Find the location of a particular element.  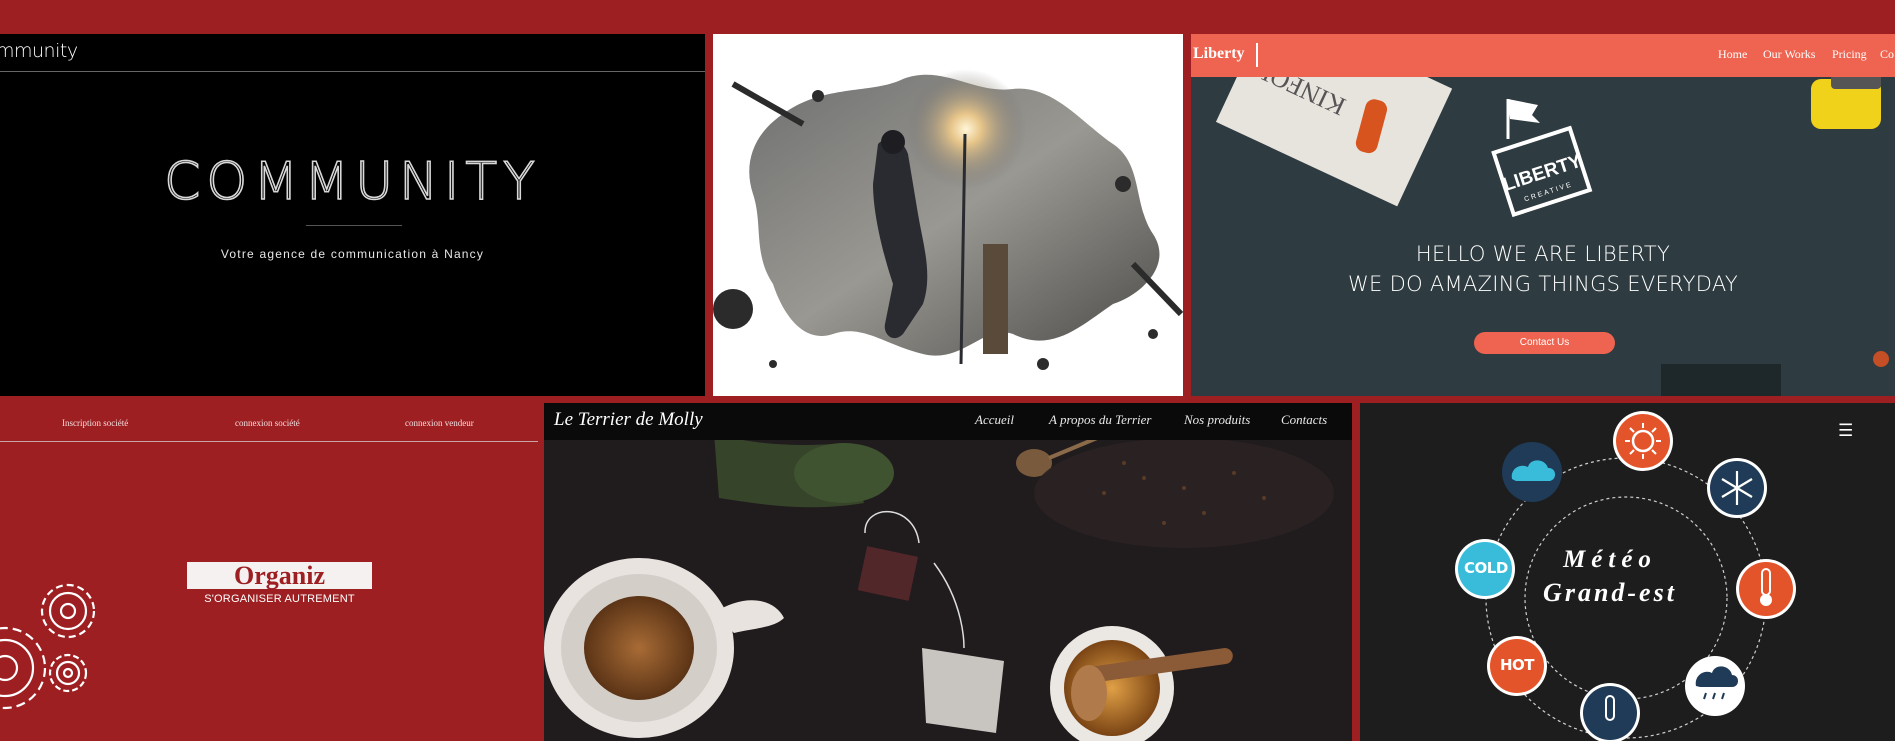

meteo-title-line2: Grand-est is located at coordinates (1610, 592).